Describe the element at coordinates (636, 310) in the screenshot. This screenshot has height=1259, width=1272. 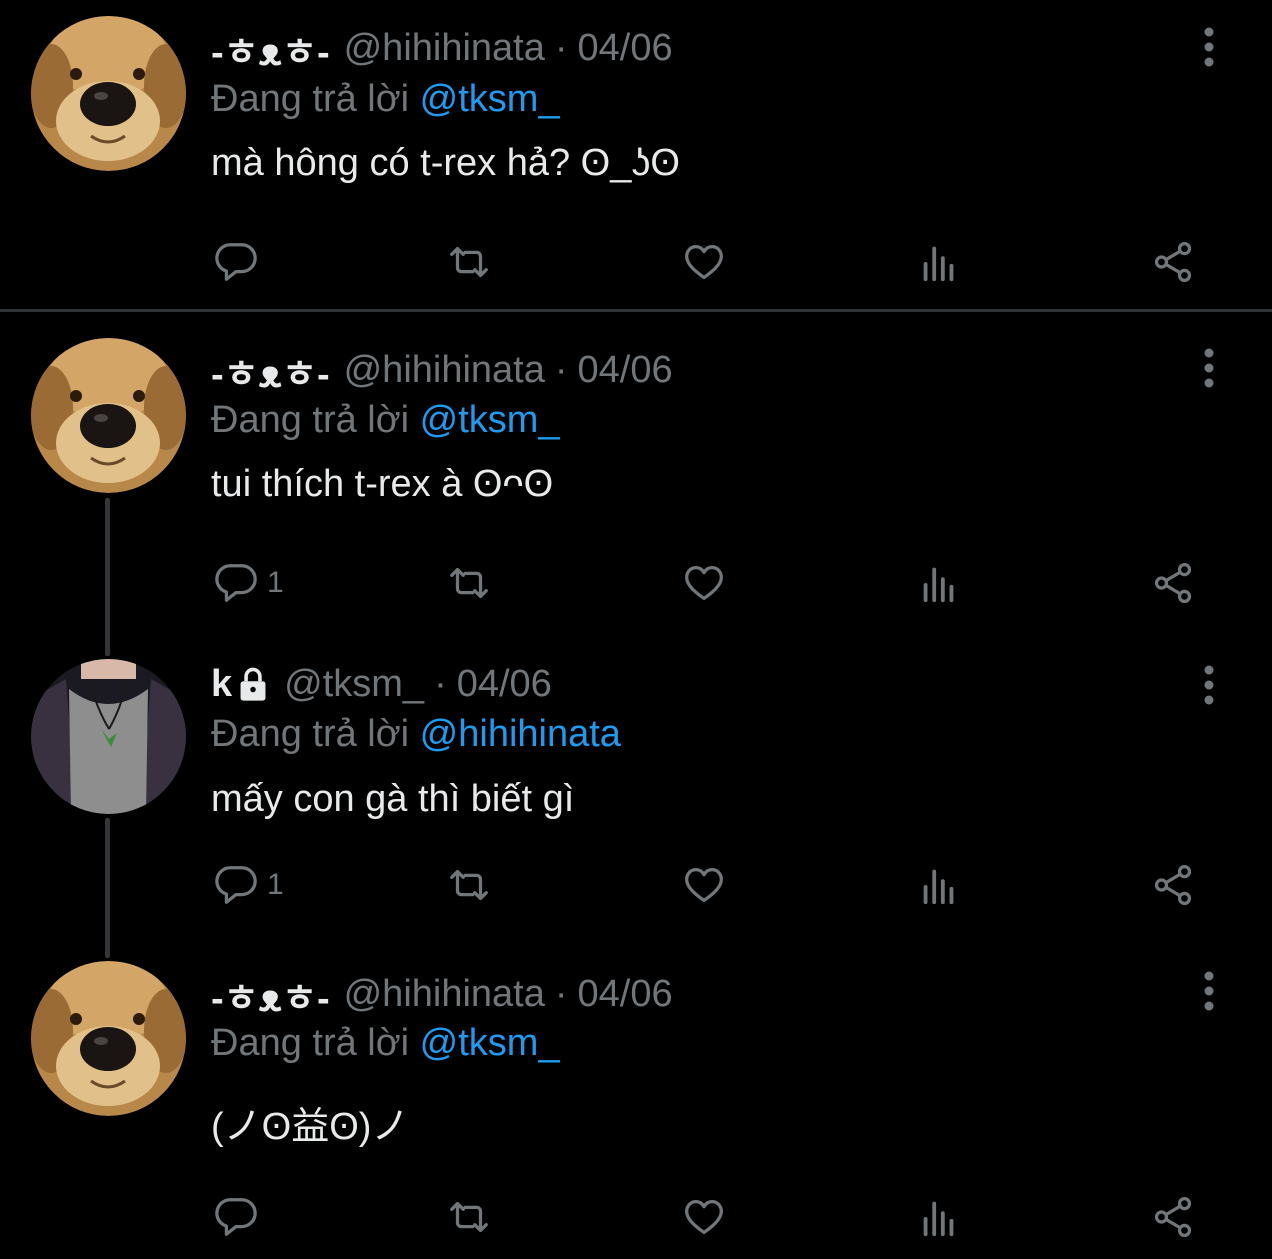
I see `divider` at that location.